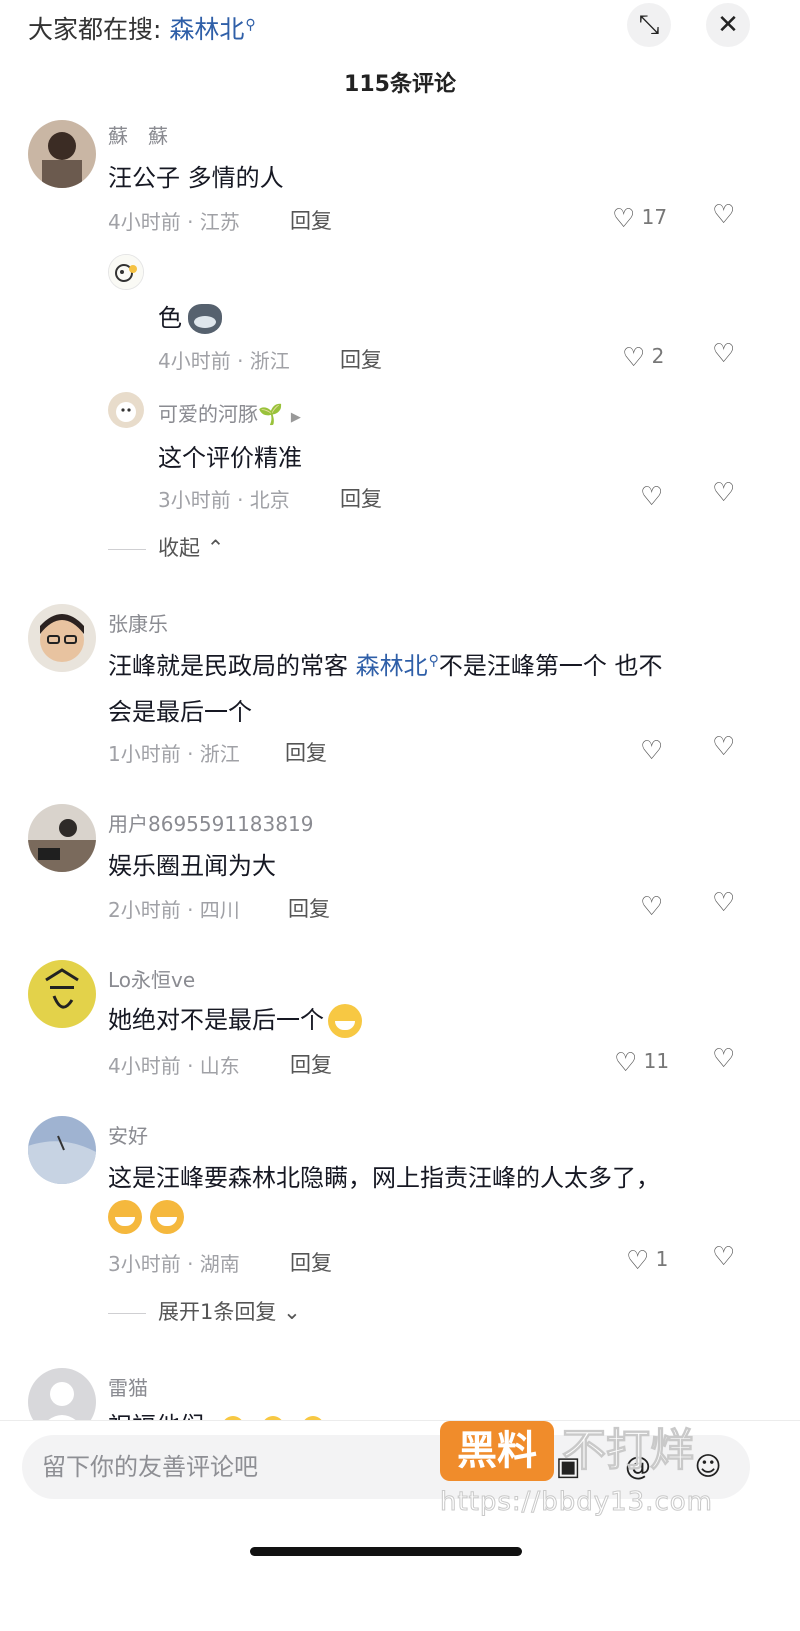  I want to click on comment-search-link: 森林北, so click(392, 666).